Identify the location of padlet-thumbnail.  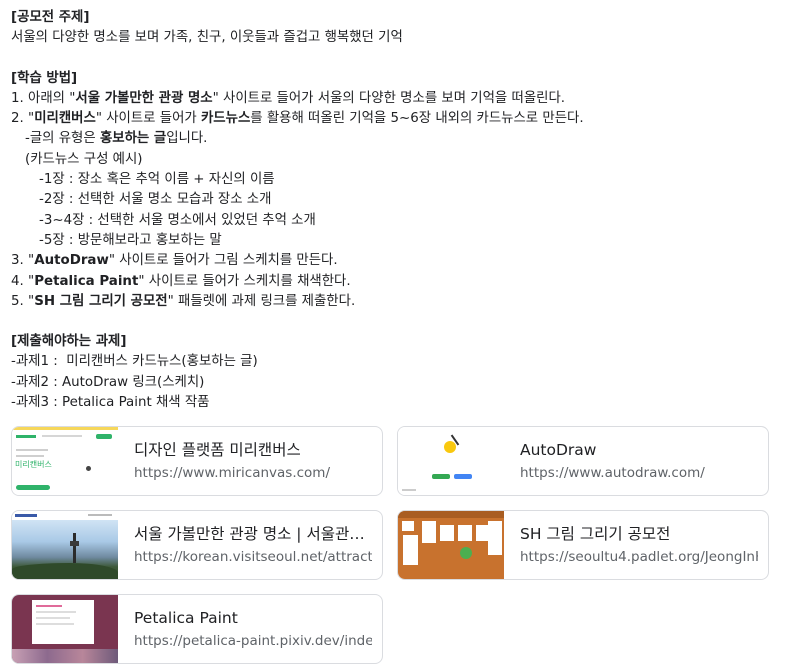
(451, 545).